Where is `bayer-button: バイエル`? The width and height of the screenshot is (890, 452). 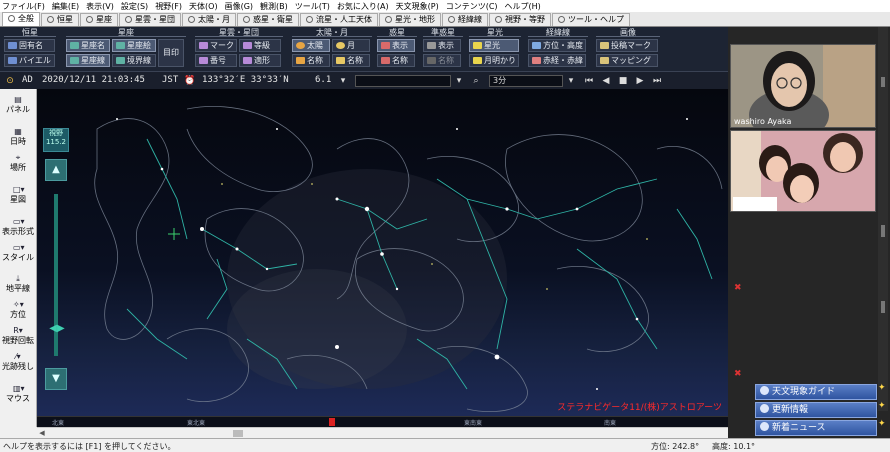
bayer-button: バイエル is located at coordinates (29, 60).